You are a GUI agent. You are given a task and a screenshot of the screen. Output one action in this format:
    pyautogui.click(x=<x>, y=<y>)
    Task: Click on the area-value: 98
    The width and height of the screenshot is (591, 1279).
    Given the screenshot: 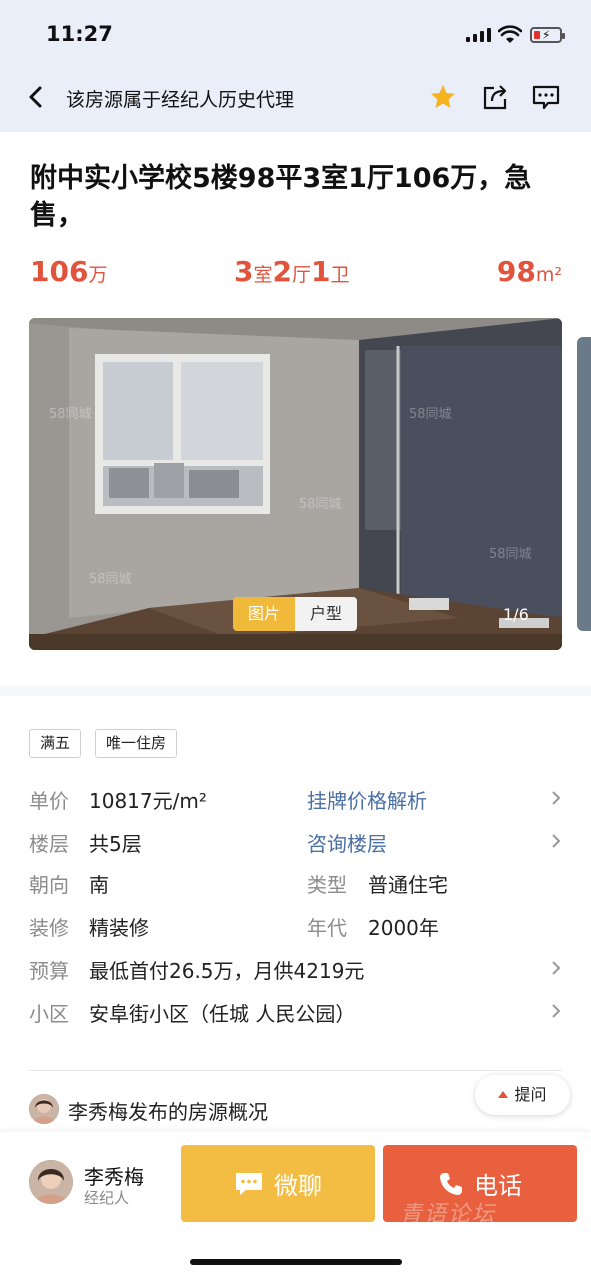 What is the action you would take?
    pyautogui.click(x=516, y=271)
    